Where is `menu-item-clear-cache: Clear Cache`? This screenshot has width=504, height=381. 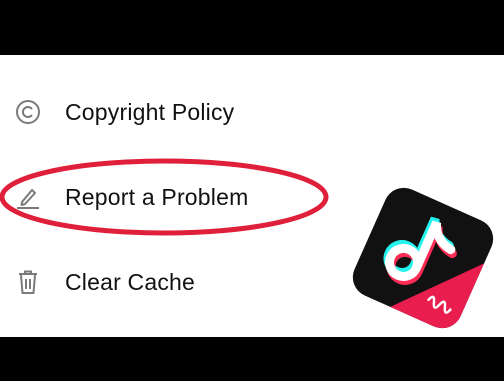 menu-item-clear-cache: Clear Cache is located at coordinates (190, 282).